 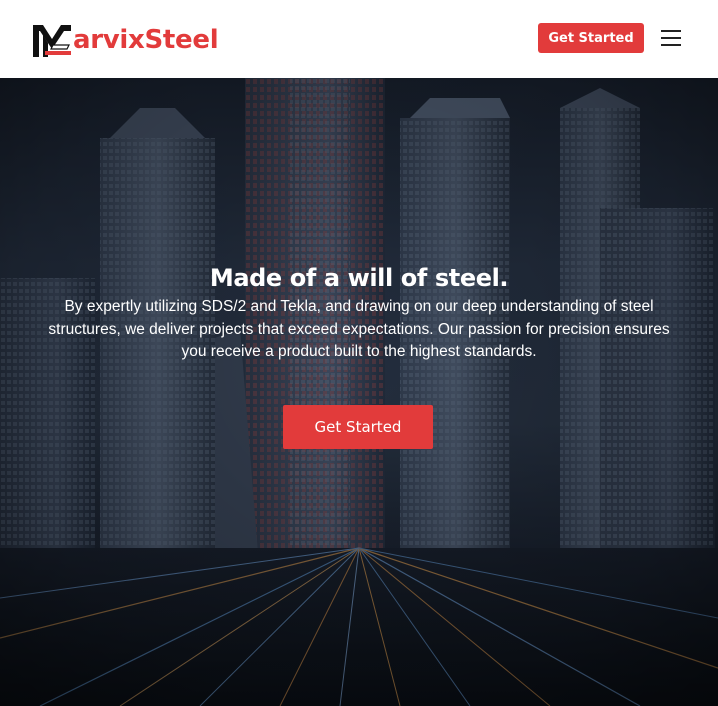 What do you see at coordinates (52, 41) in the screenshot?
I see `m-beam-logo-icon` at bounding box center [52, 41].